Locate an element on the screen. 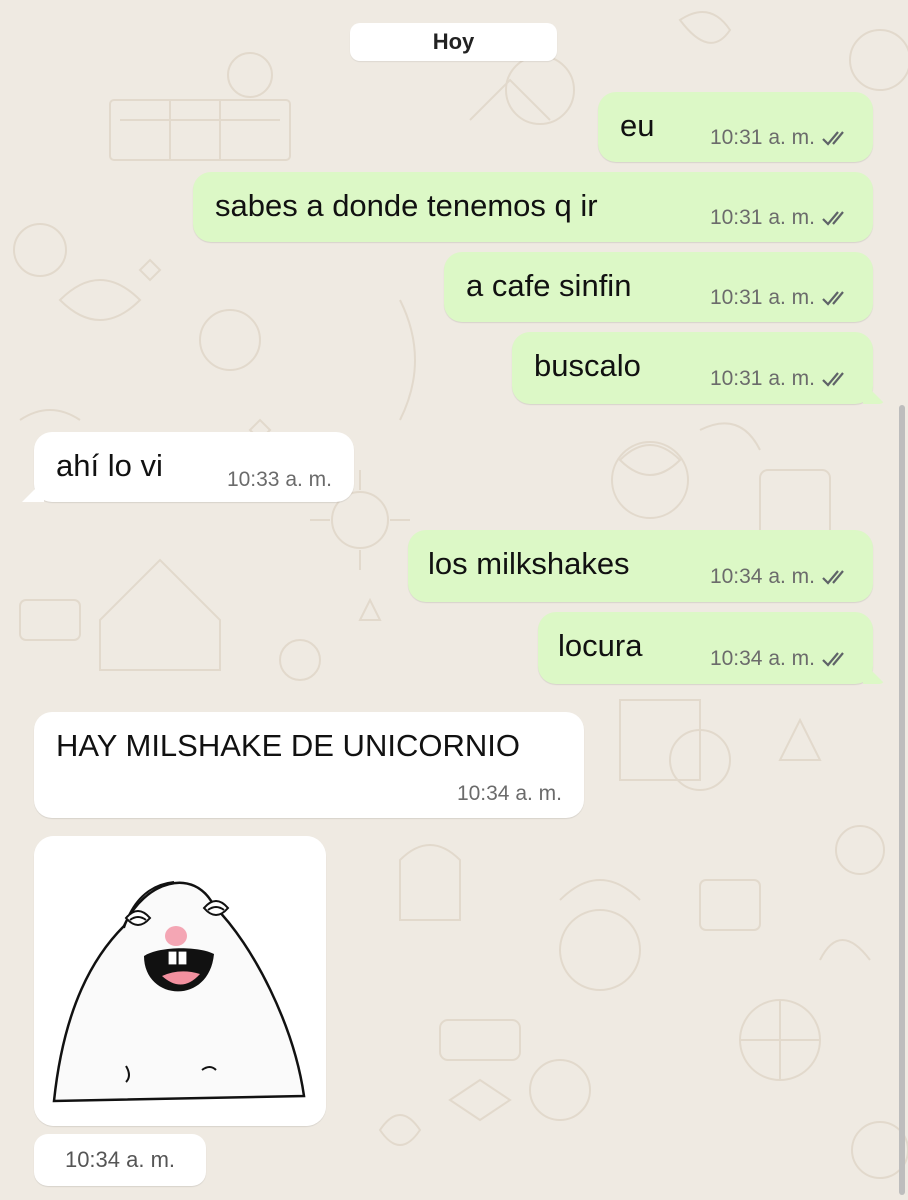 The image size is (908, 1200). message-meta: 10:33 a. m. is located at coordinates (279, 480).